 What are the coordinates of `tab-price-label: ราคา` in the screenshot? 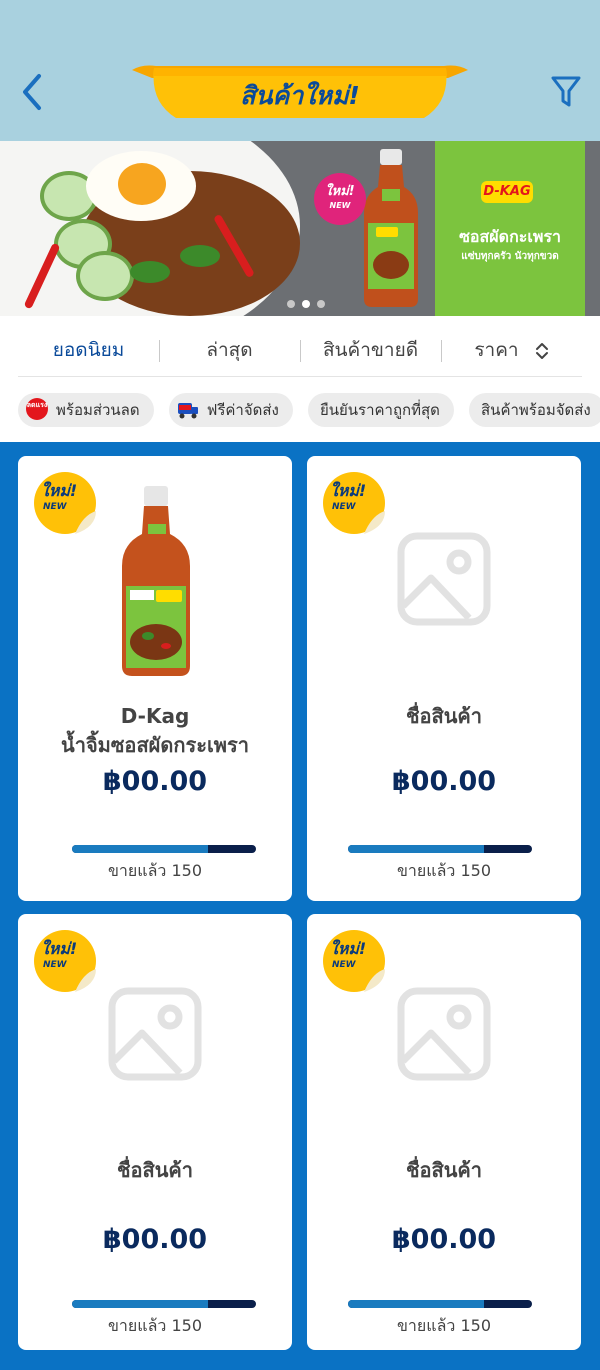 It's located at (496, 350).